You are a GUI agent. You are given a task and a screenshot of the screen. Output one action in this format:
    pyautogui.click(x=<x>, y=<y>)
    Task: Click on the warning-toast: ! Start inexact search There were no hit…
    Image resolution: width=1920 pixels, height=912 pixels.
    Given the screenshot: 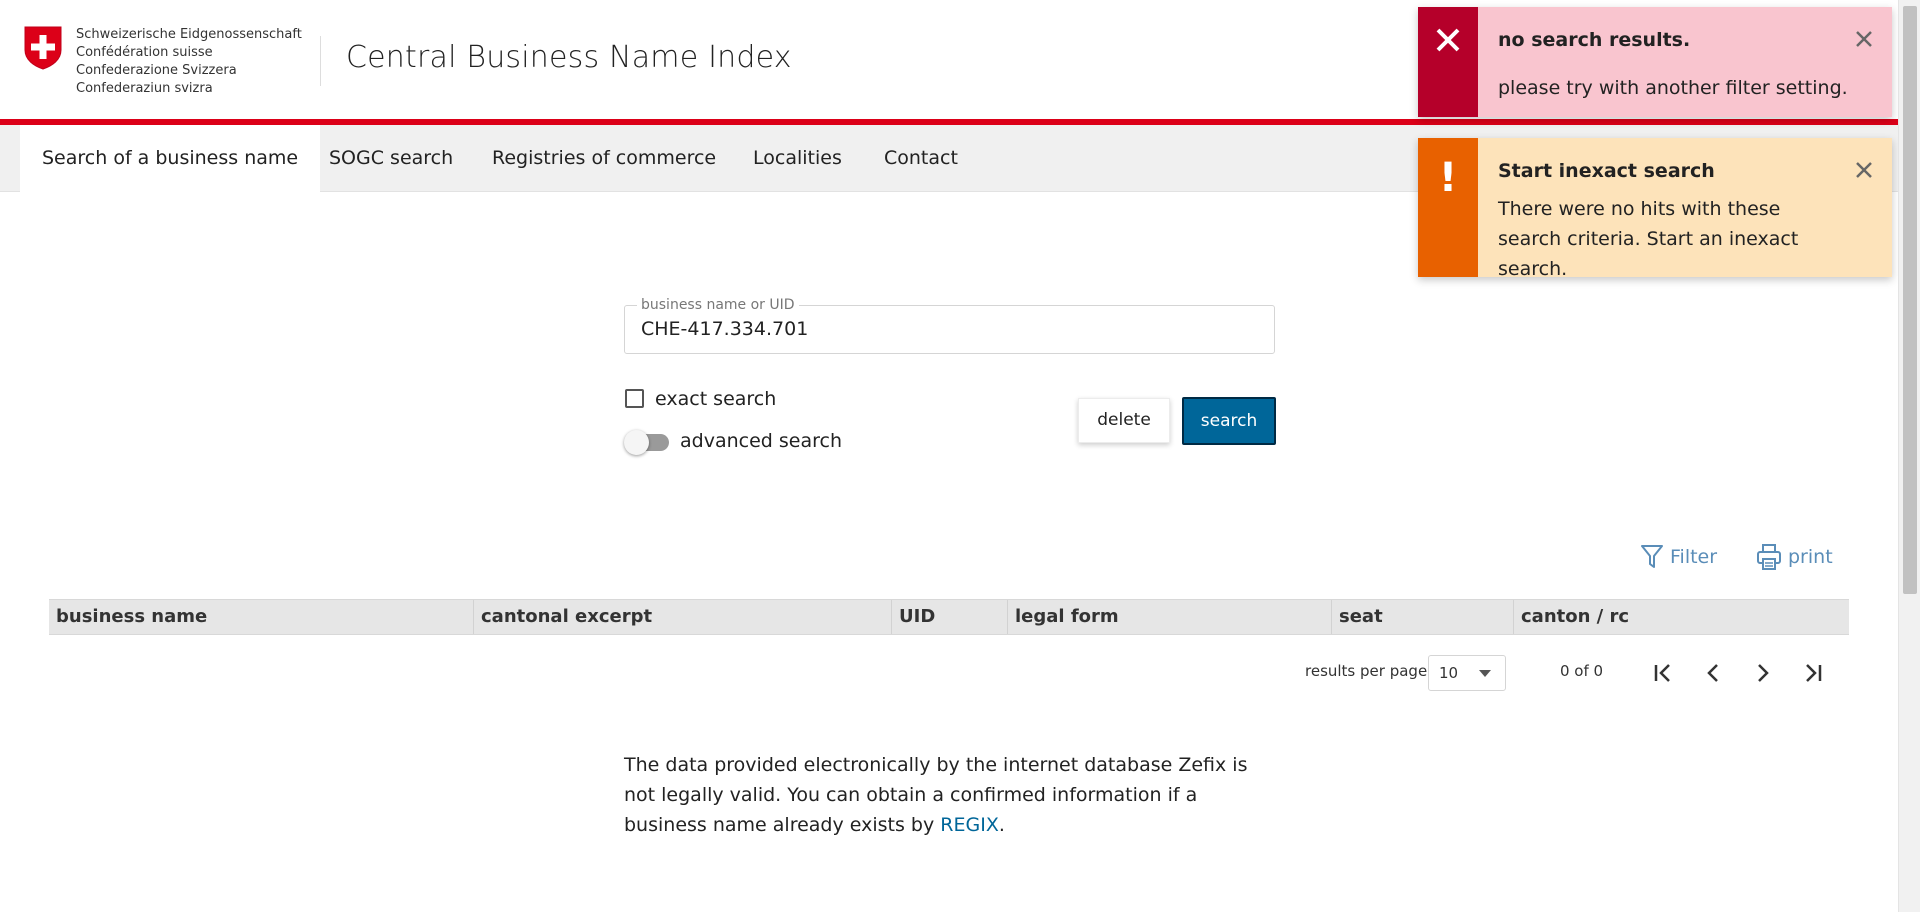 What is the action you would take?
    pyautogui.click(x=1655, y=209)
    